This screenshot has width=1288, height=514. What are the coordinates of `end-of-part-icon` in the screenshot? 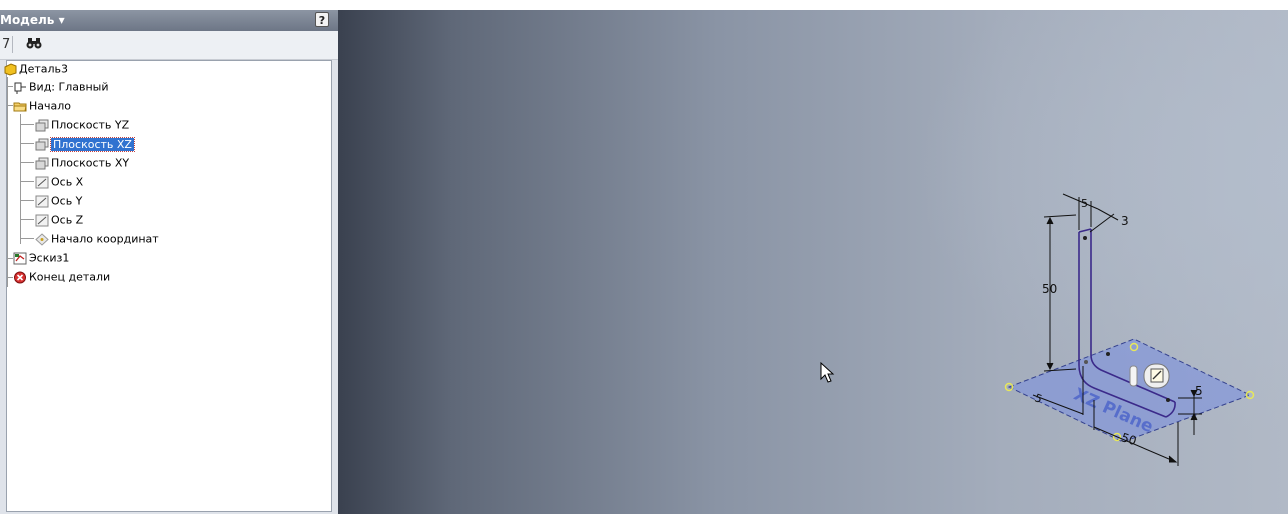 It's located at (20, 277).